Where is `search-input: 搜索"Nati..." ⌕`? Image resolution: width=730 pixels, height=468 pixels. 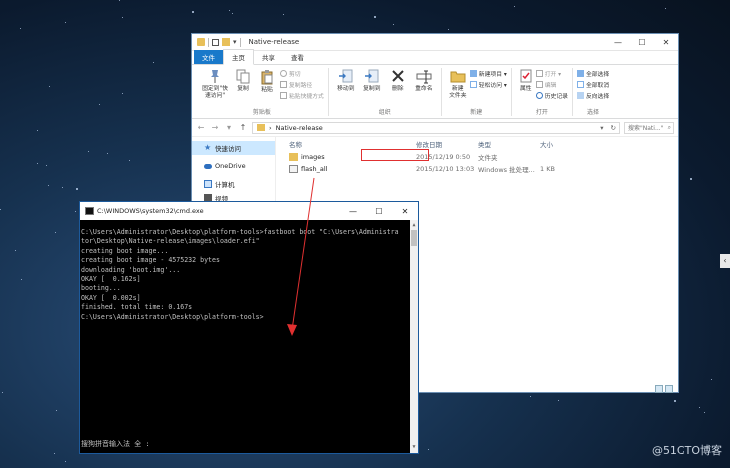
search-input: 搜索"Nati..." ⌕ is located at coordinates (649, 127).